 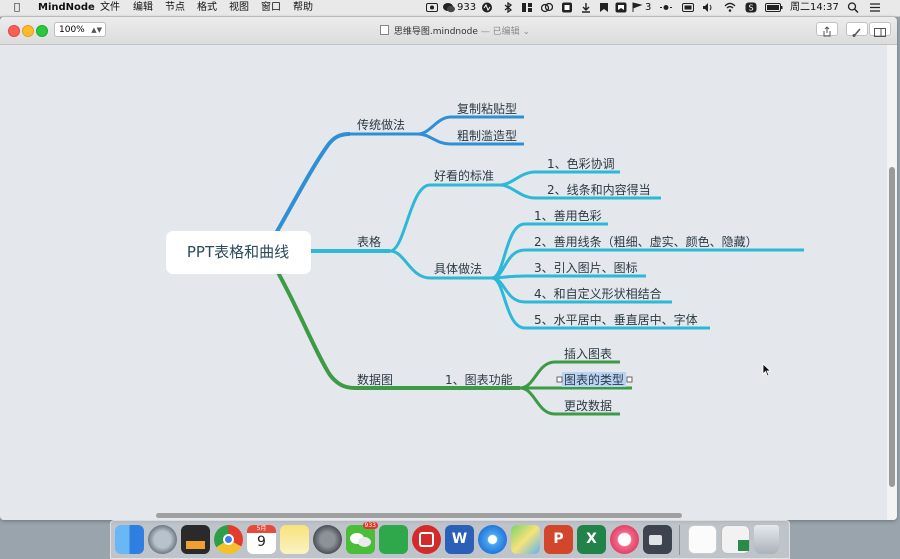 What do you see at coordinates (492, 539) in the screenshot?
I see `safari-icon` at bounding box center [492, 539].